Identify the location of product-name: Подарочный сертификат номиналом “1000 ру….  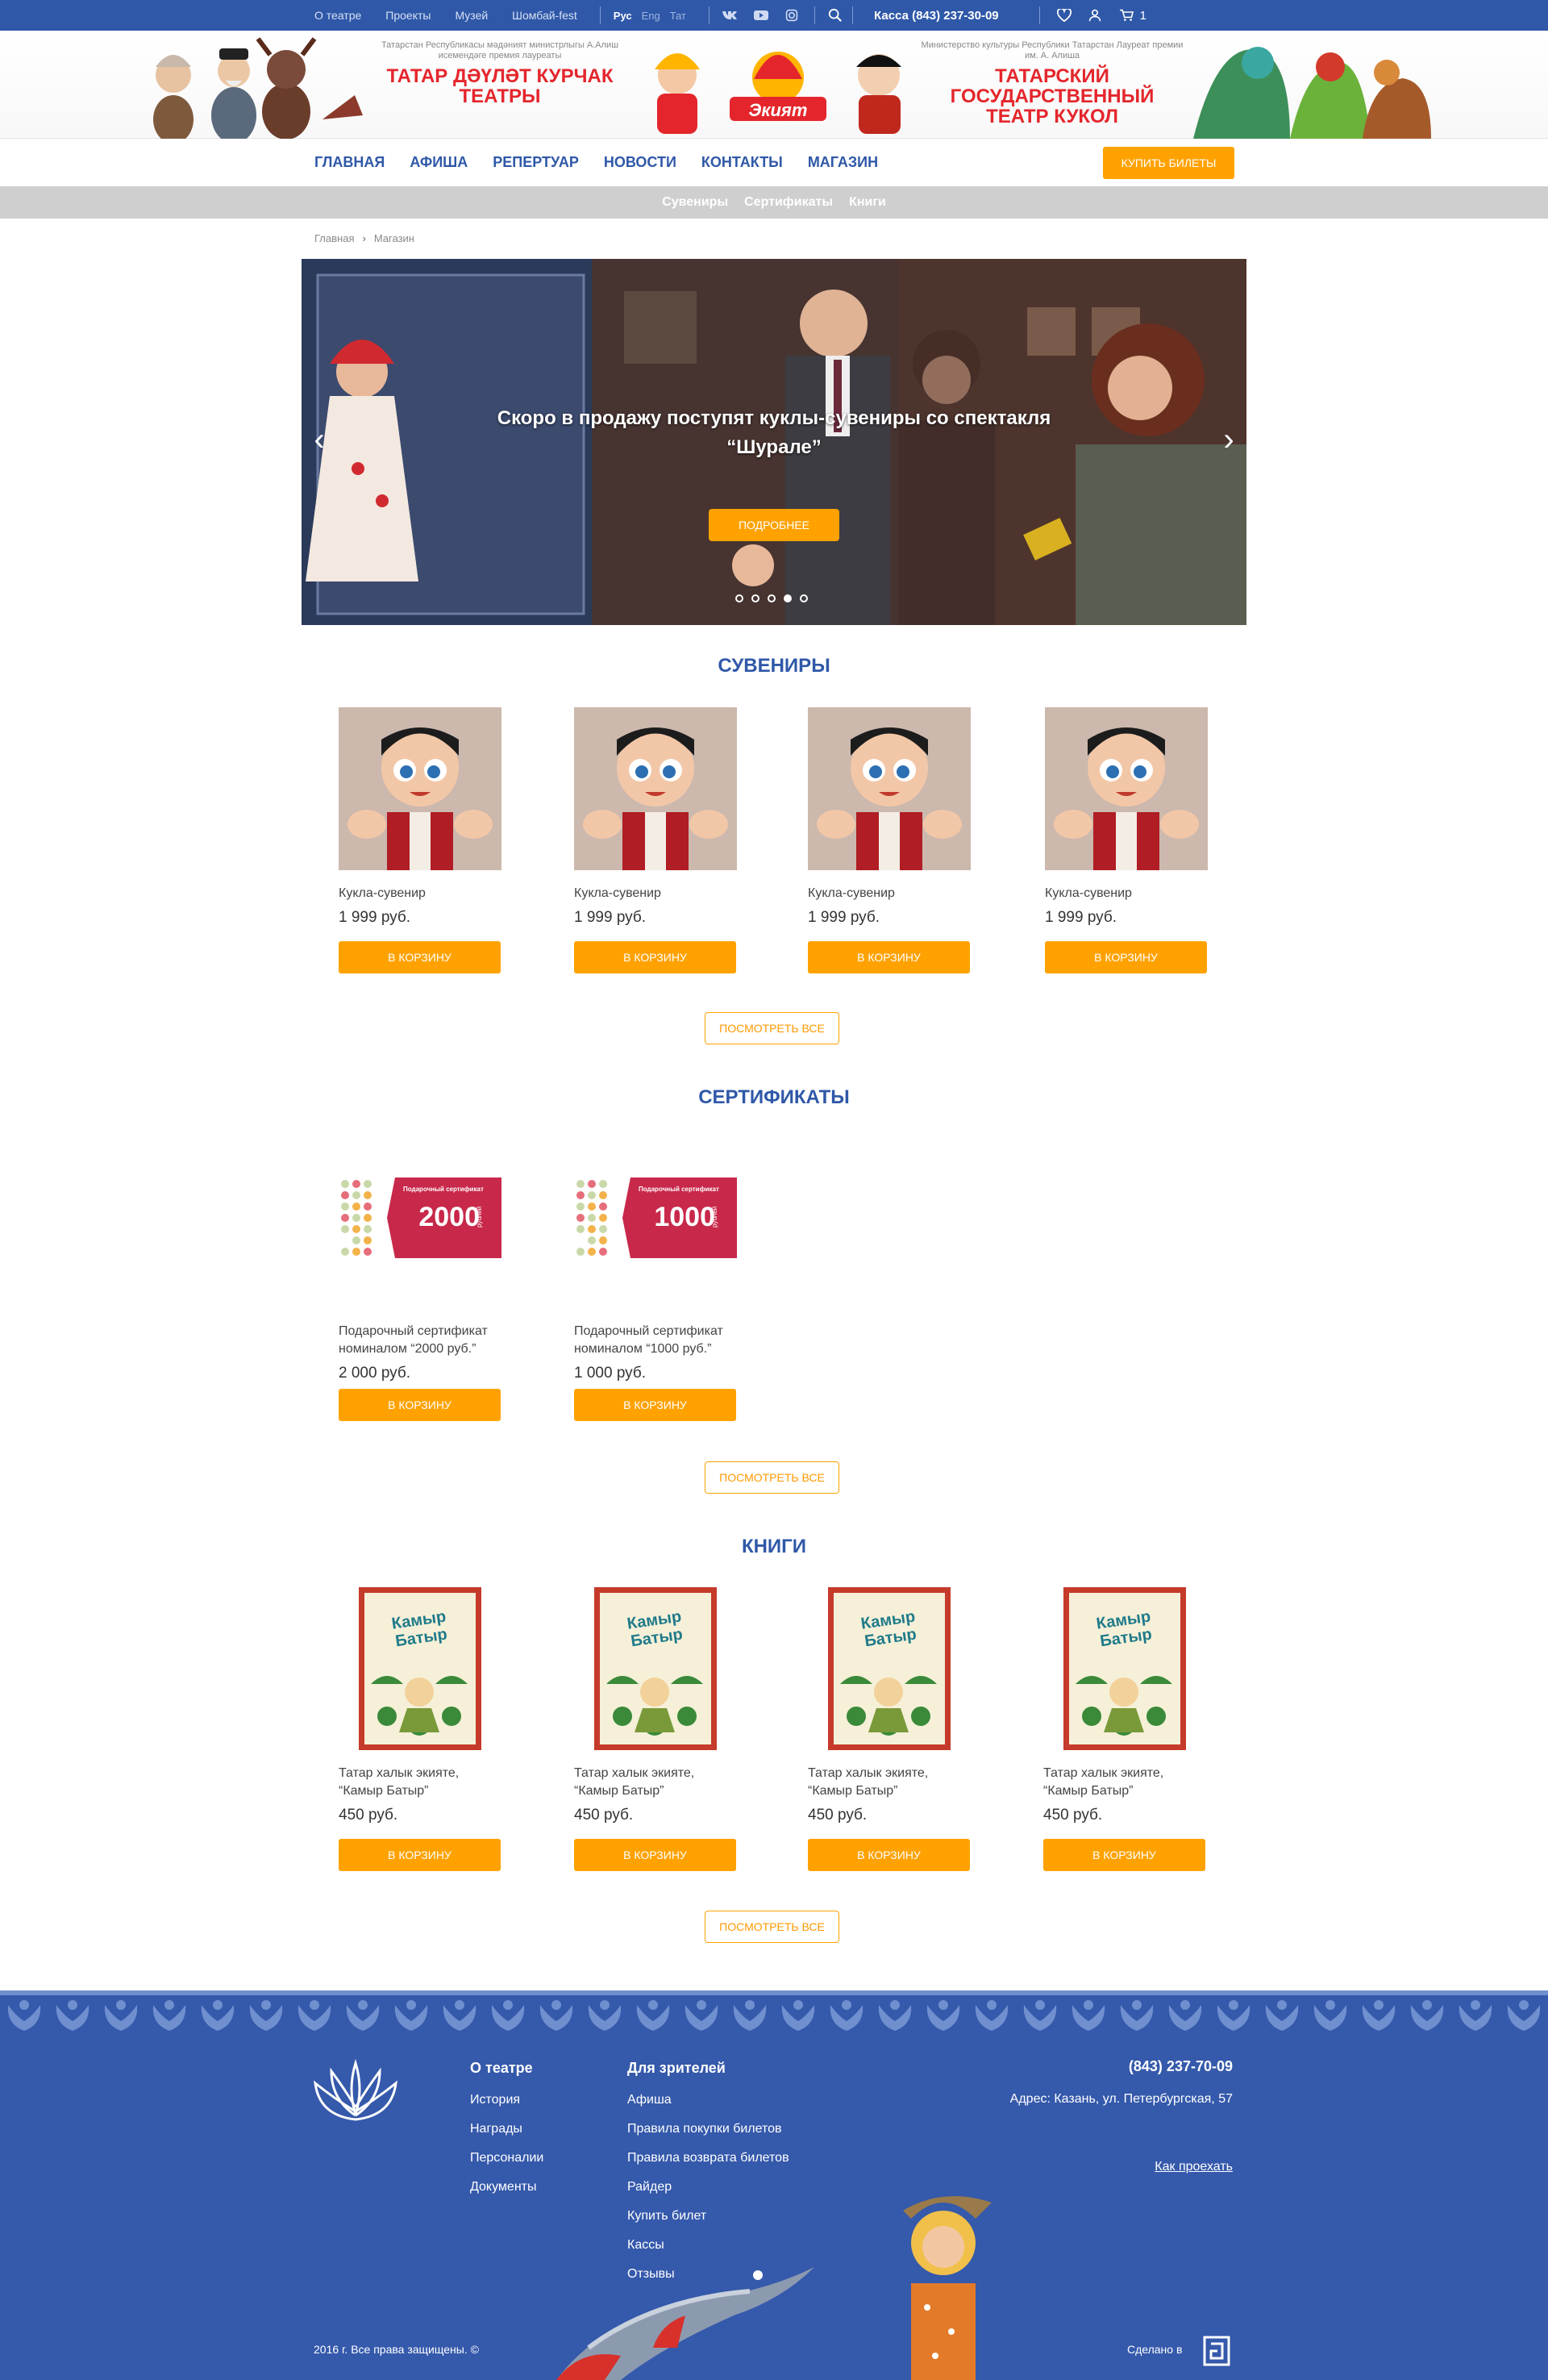
(655, 1340).